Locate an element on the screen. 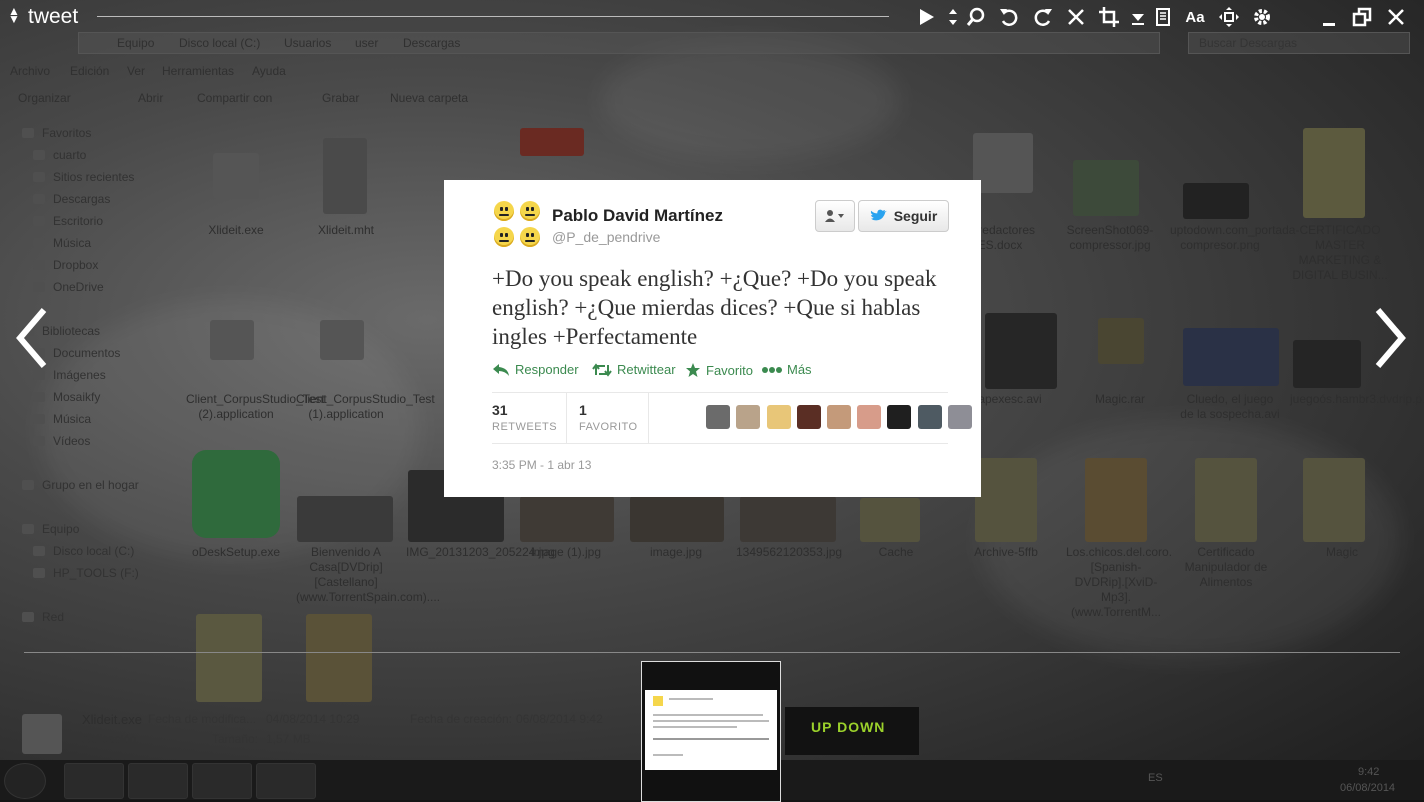  window-close-icon is located at coordinates (1396, 17).